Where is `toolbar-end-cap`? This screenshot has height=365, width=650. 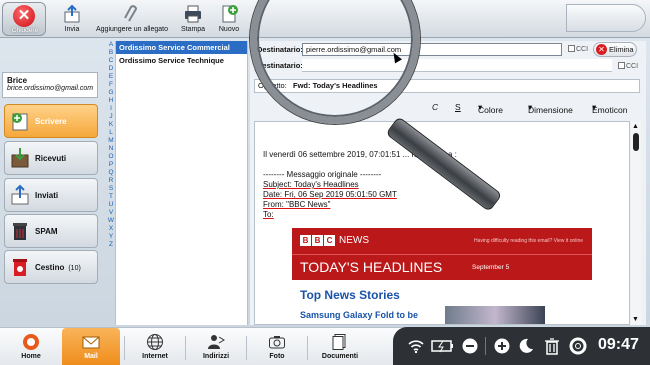 toolbar-end-cap is located at coordinates (606, 18).